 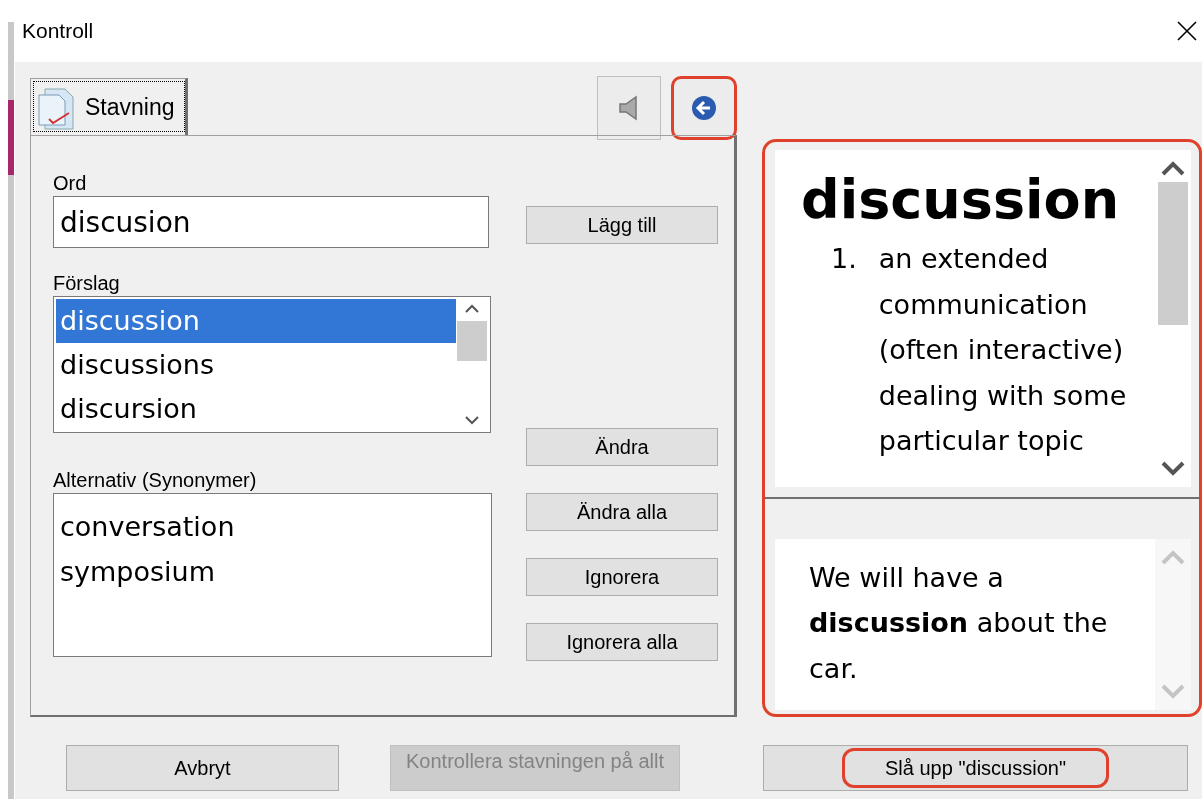 I want to click on action-button: Ignorera alla, so click(x=622, y=642).